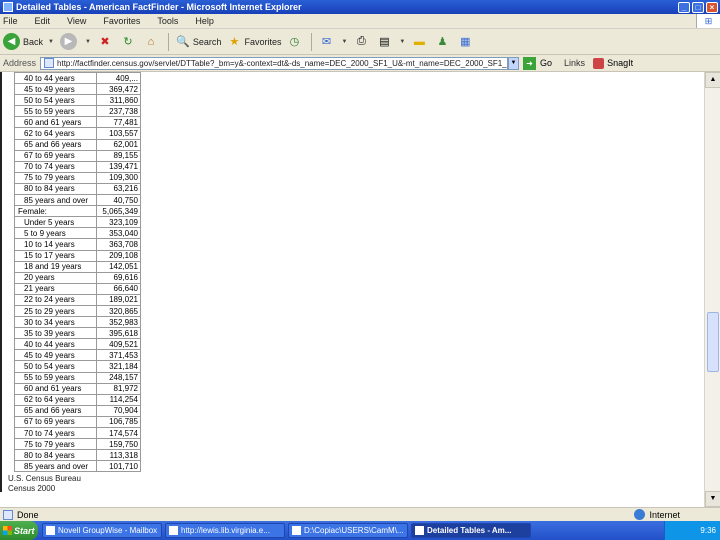  What do you see at coordinates (28, 514) in the screenshot?
I see `status-text: Done` at bounding box center [28, 514].